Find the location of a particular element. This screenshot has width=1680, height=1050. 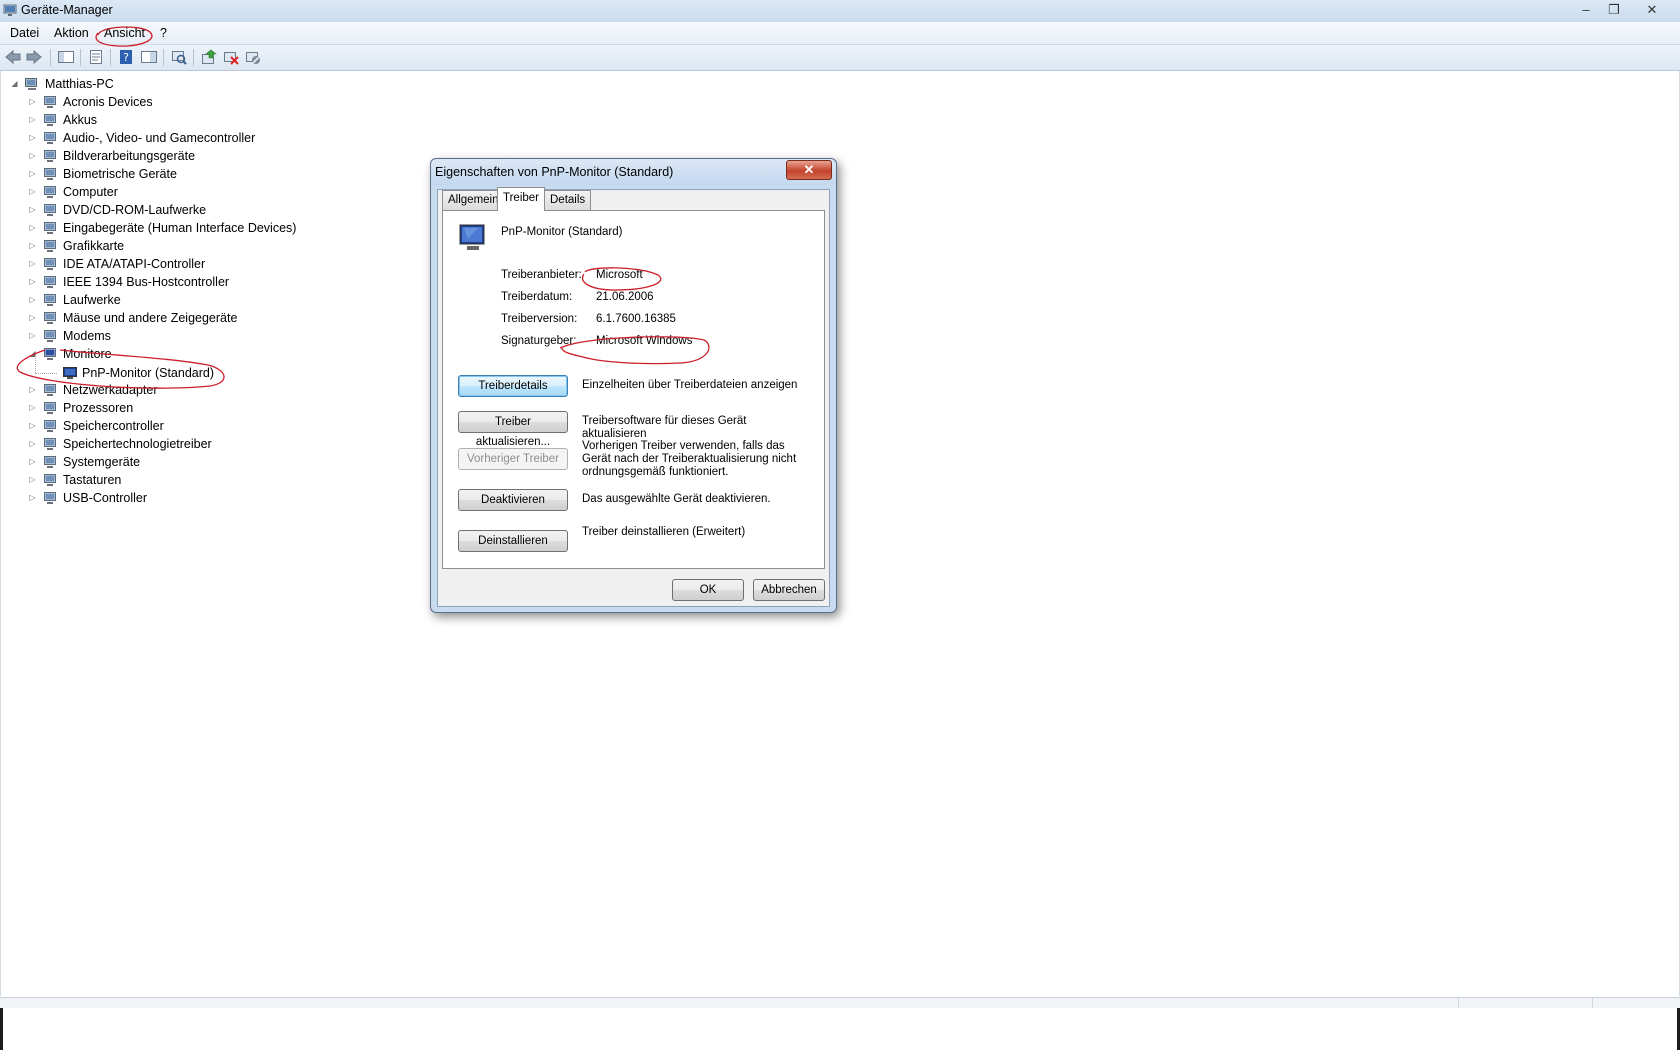

tree-category-laufwerke: ▷ Laufwerke is located at coordinates (178, 300).